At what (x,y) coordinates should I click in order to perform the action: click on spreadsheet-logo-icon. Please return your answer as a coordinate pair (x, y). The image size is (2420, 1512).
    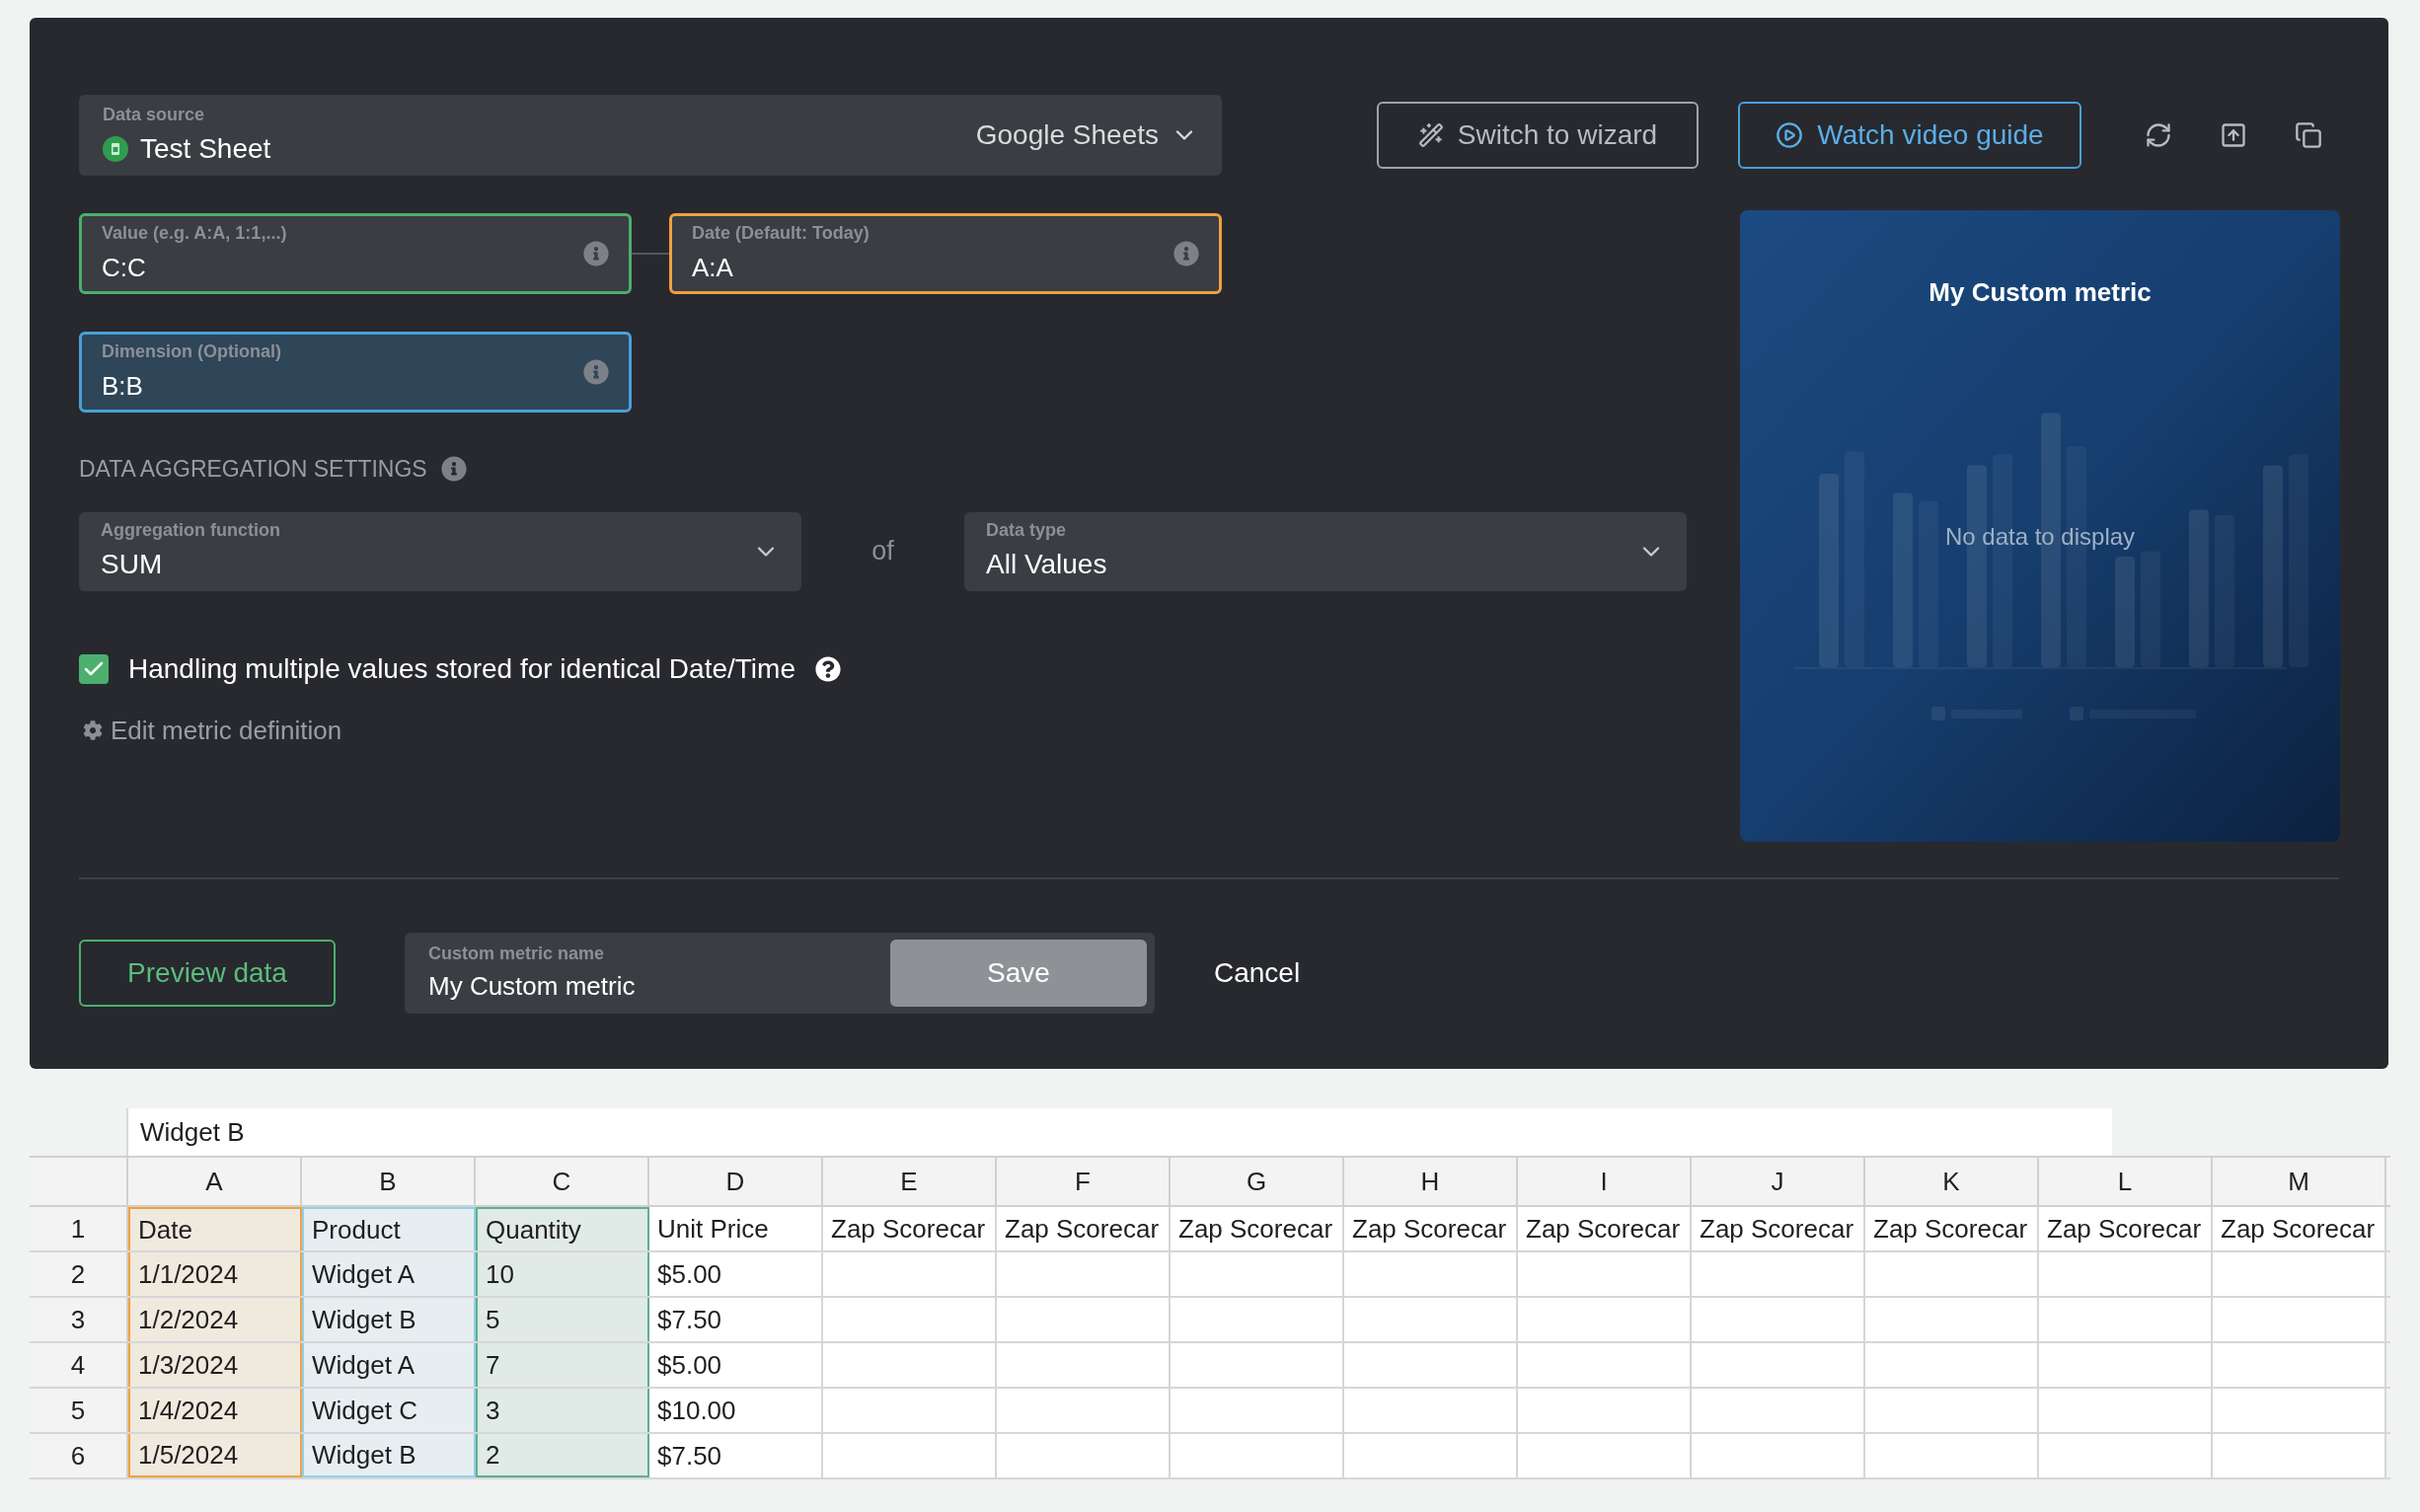
    Looking at the image, I should click on (115, 149).